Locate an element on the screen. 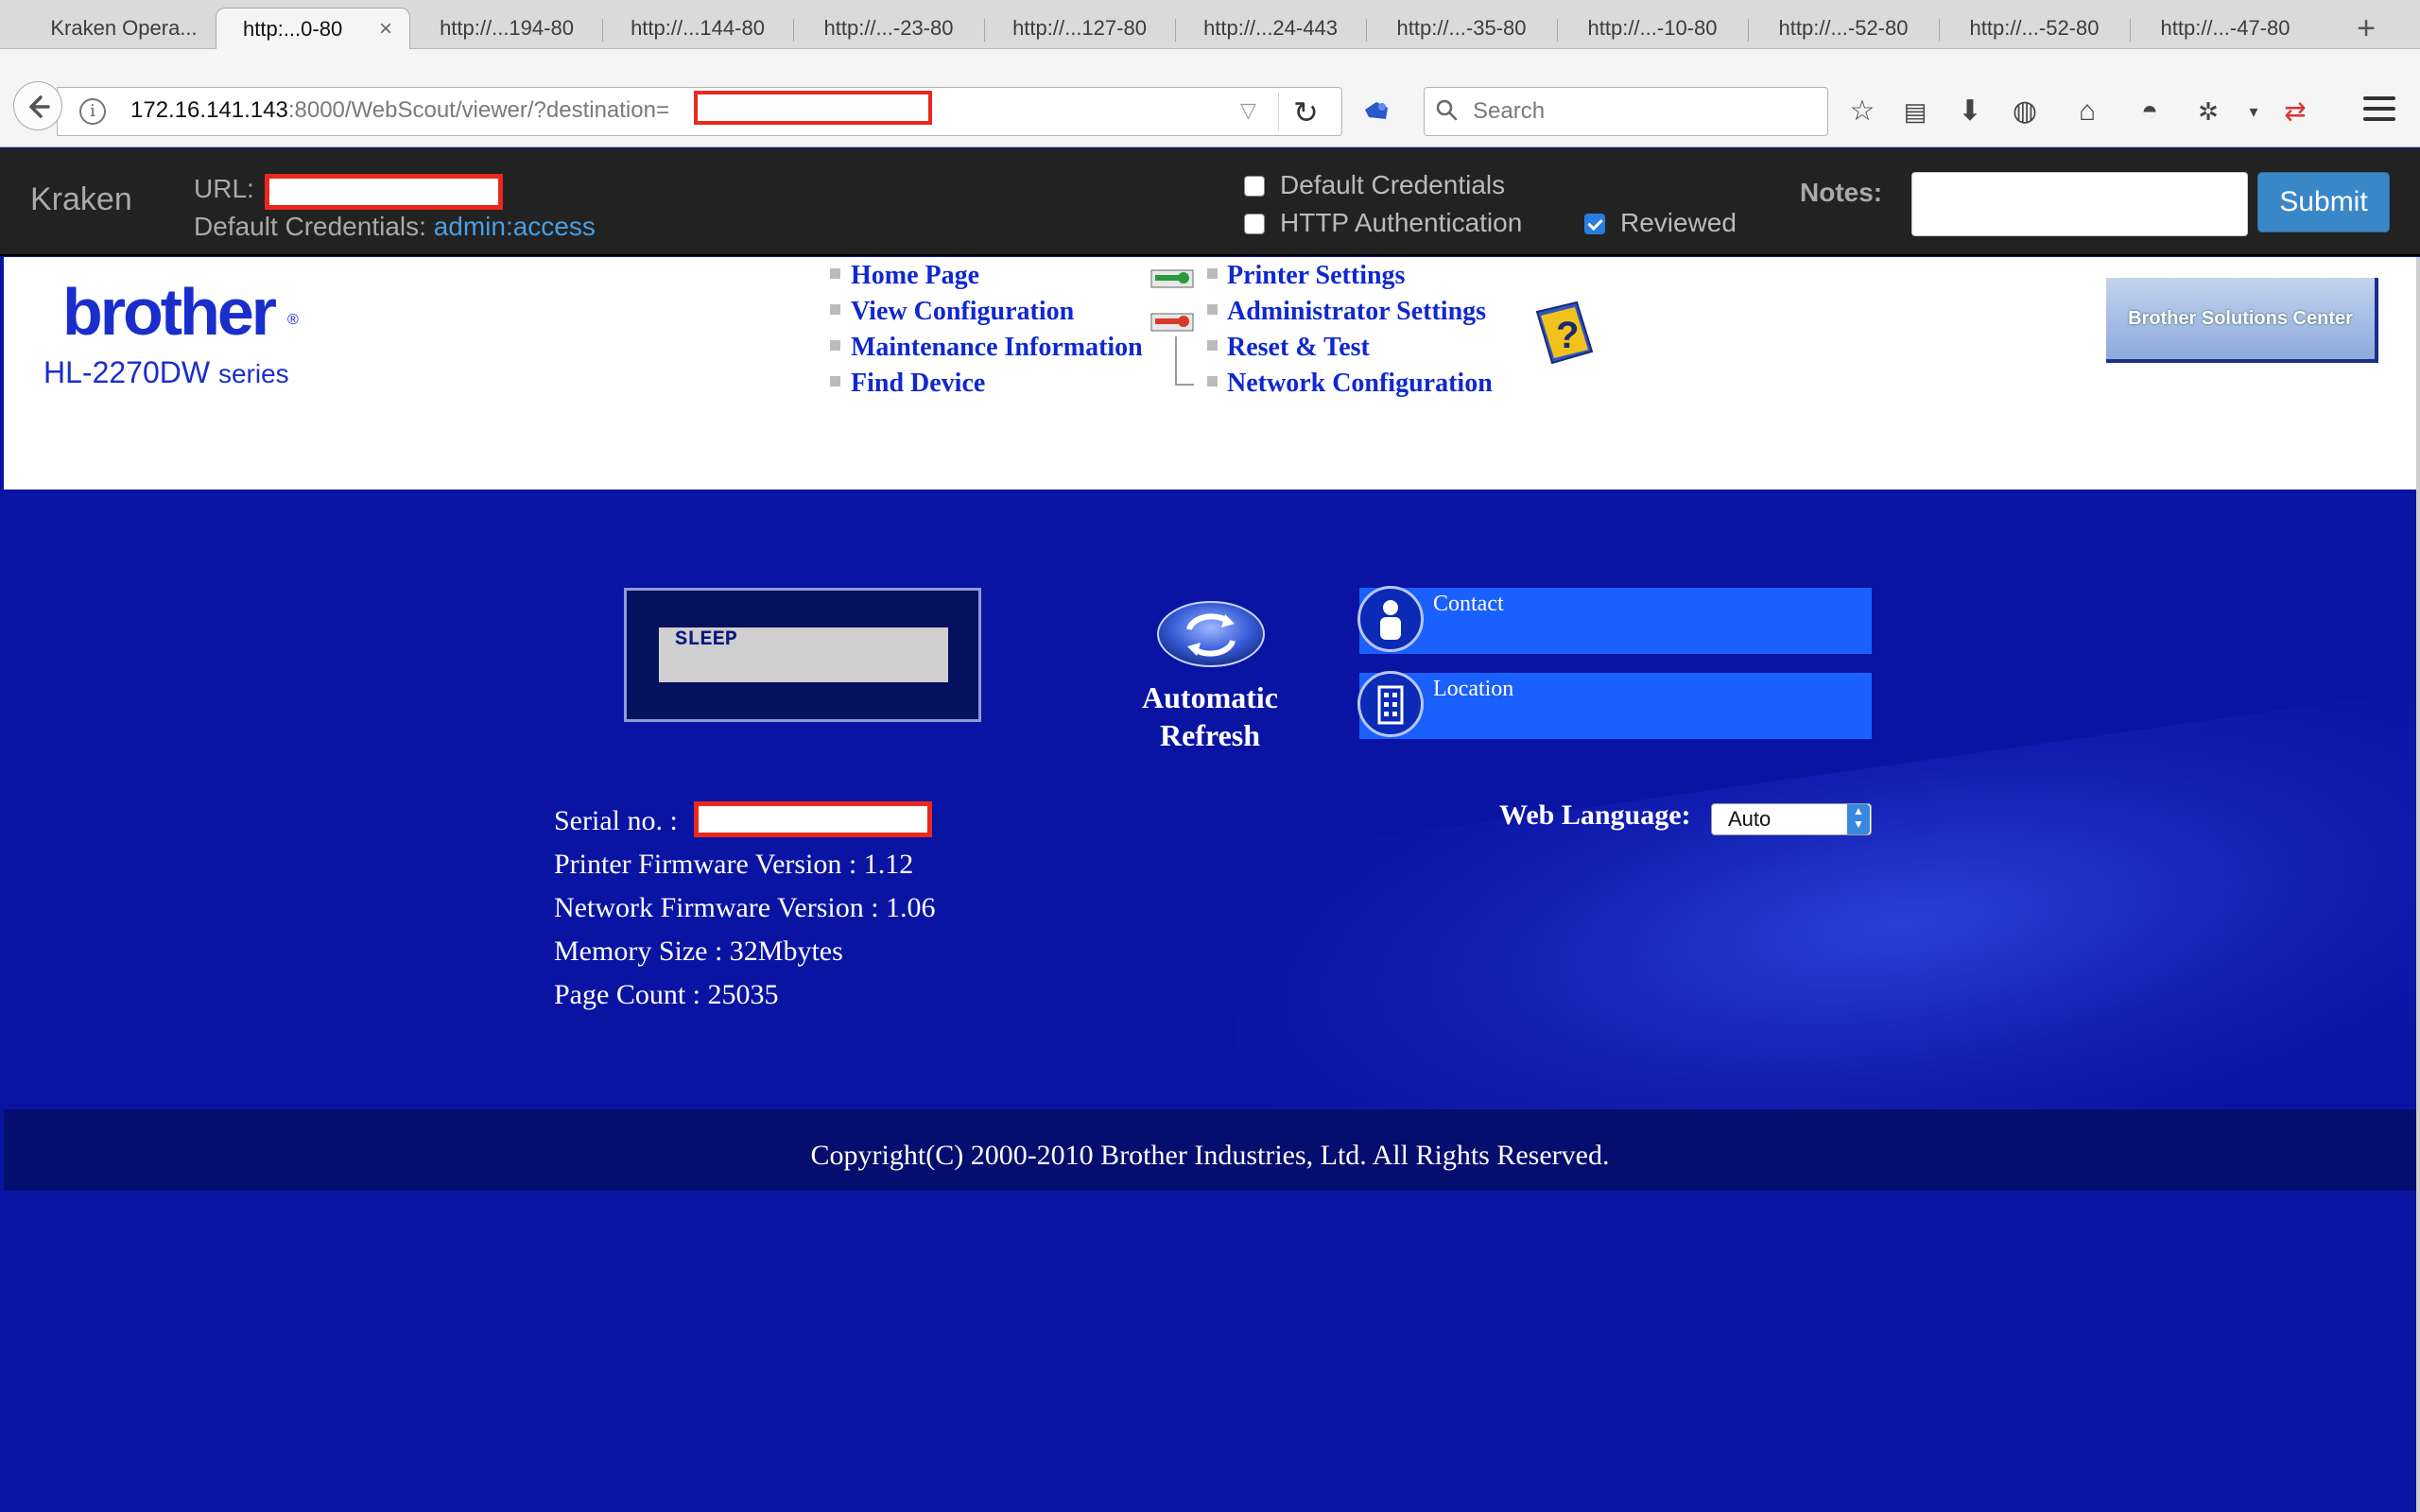  default-credentials-checkbox-label: Default Credentials is located at coordinates (1393, 184).